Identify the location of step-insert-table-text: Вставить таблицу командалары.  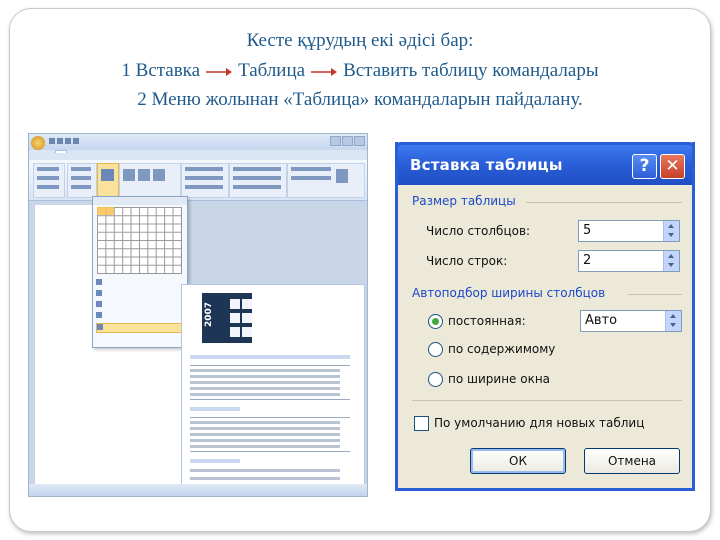
(471, 70).